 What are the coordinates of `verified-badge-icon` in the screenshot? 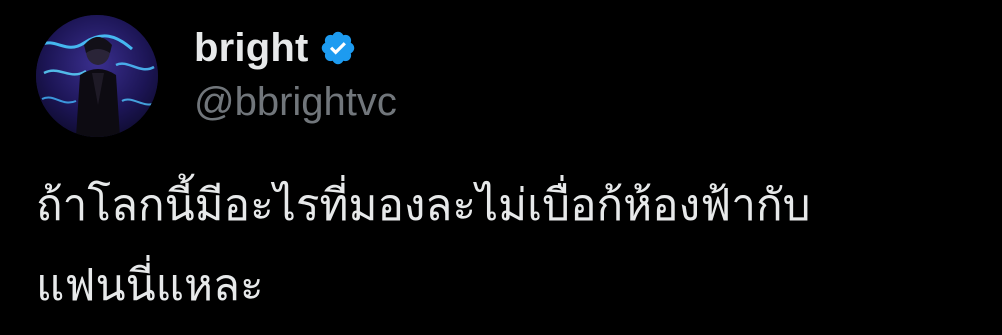 It's located at (338, 48).